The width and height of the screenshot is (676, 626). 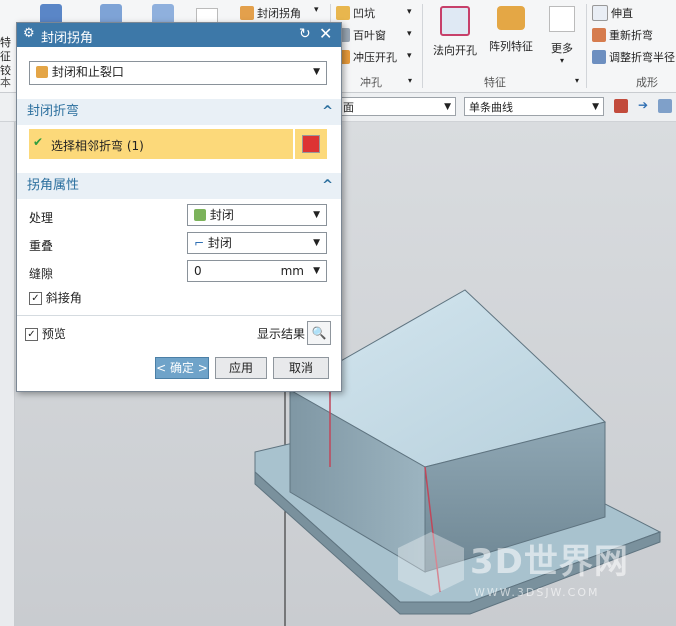 I want to click on ribbon-item-louver: 百叶窗, so click(x=361, y=35).